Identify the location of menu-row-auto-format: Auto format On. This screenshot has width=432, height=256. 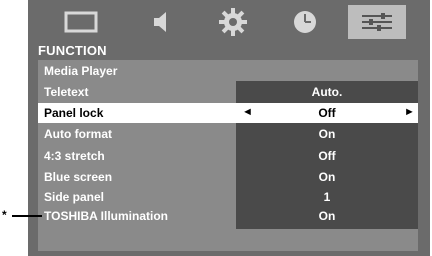
(228, 134).